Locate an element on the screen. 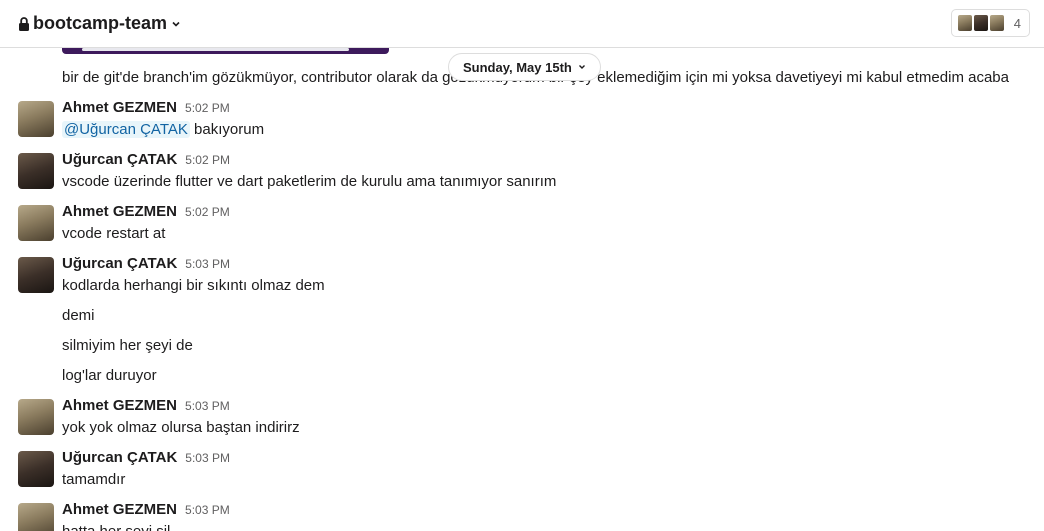 The width and height of the screenshot is (1044, 531). member-avatar is located at coordinates (996, 23).